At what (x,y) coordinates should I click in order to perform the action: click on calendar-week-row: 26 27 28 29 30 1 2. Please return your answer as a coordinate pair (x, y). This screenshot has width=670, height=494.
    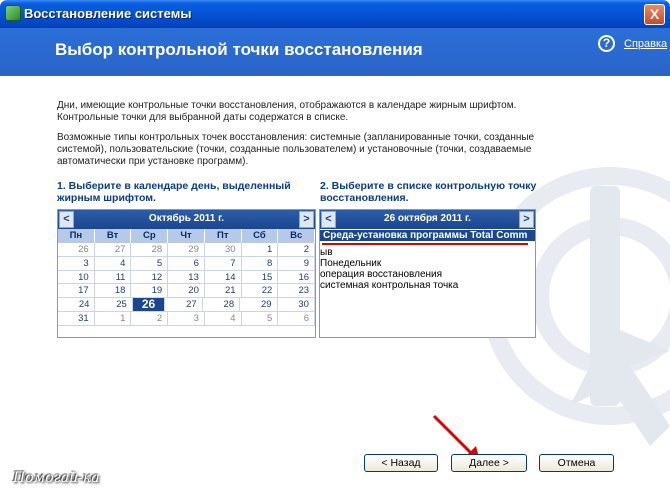
    Looking at the image, I should click on (187, 250).